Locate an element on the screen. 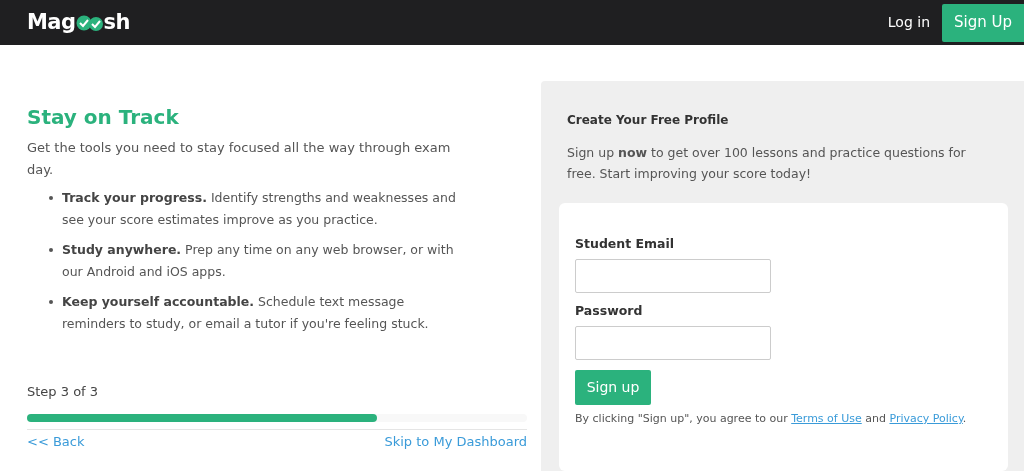  terms-link: Terms of Use is located at coordinates (826, 418).